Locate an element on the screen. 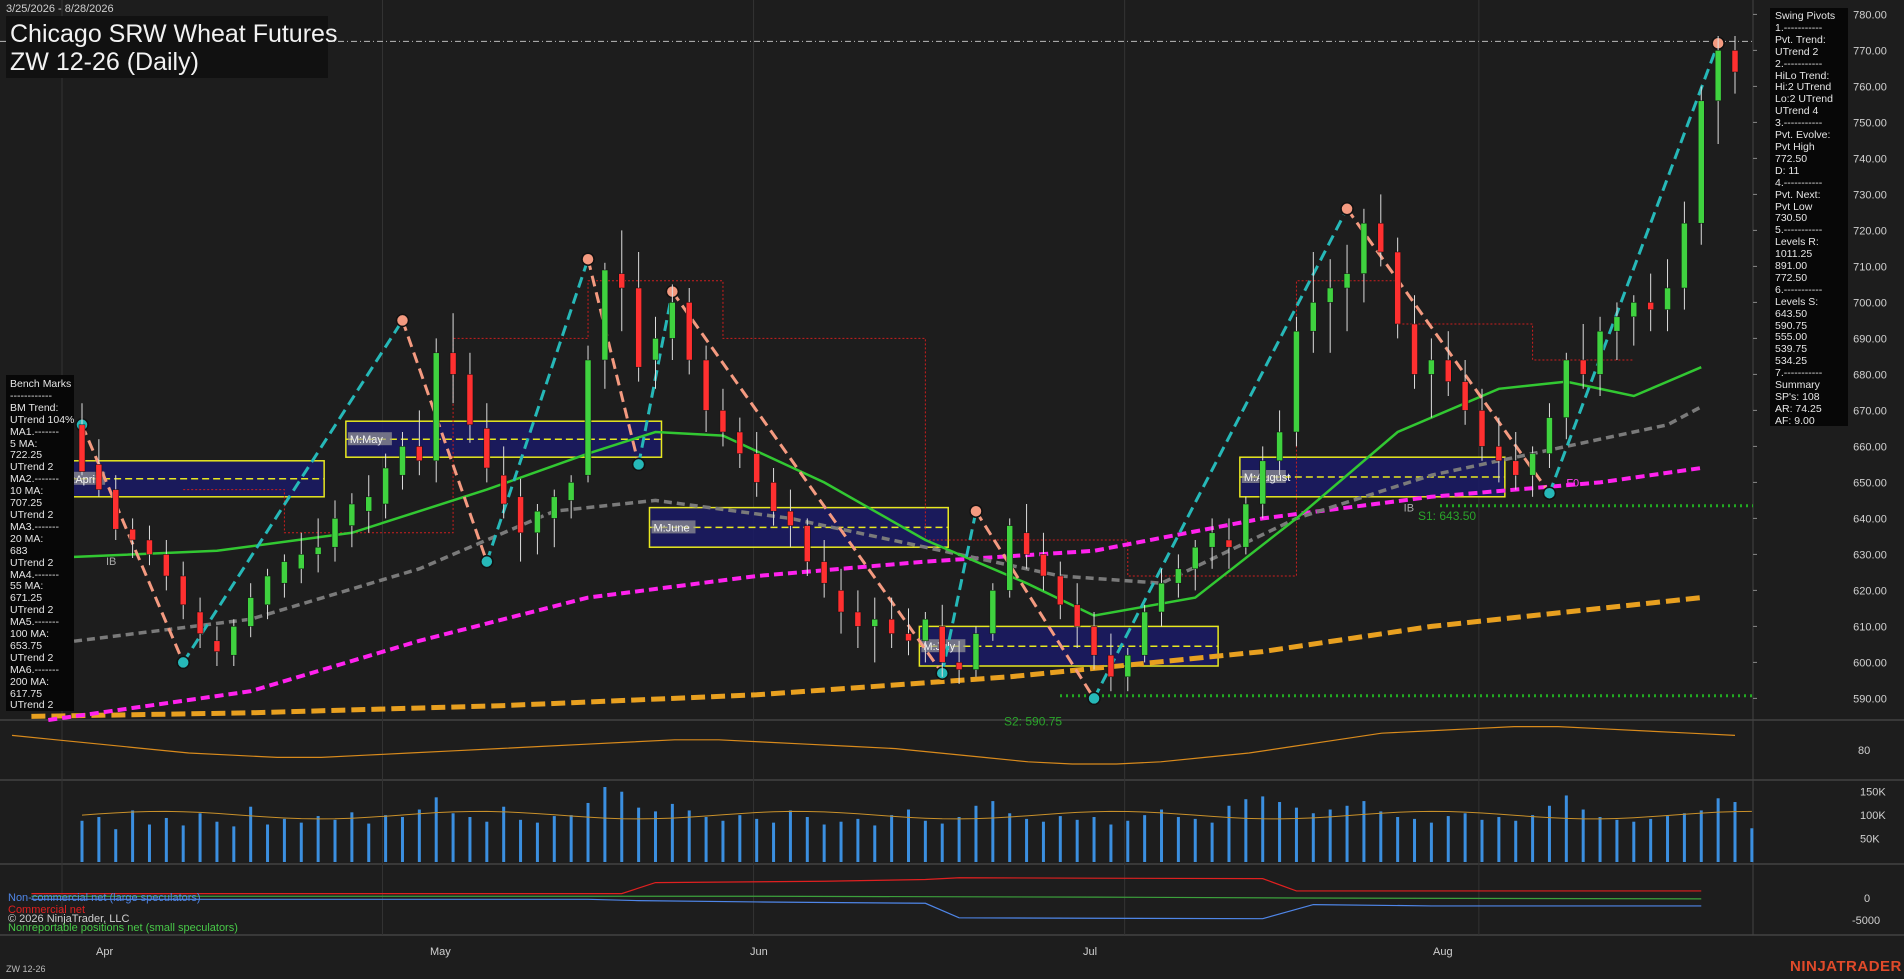  price-tick-label: 730.00 is located at coordinates (1870, 195).